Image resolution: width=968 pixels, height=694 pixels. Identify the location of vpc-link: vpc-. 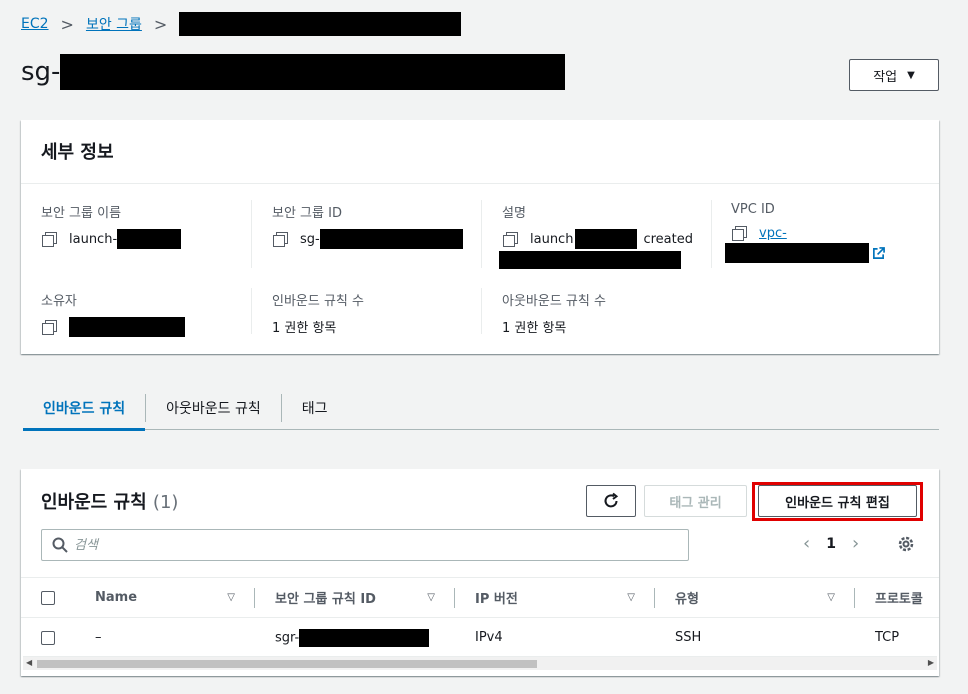
(773, 233).